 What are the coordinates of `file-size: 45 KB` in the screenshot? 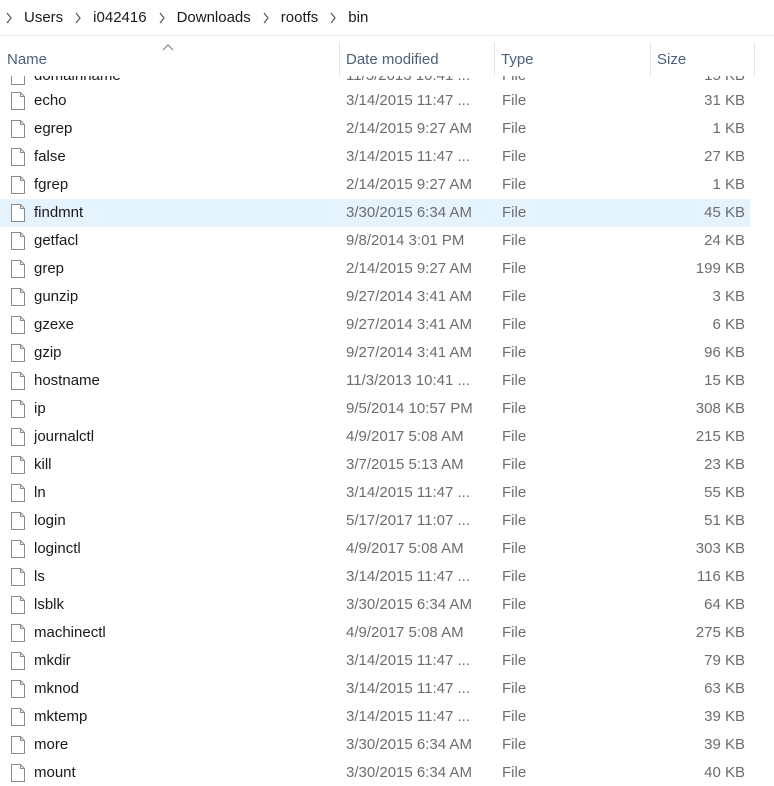 It's located at (724, 212).